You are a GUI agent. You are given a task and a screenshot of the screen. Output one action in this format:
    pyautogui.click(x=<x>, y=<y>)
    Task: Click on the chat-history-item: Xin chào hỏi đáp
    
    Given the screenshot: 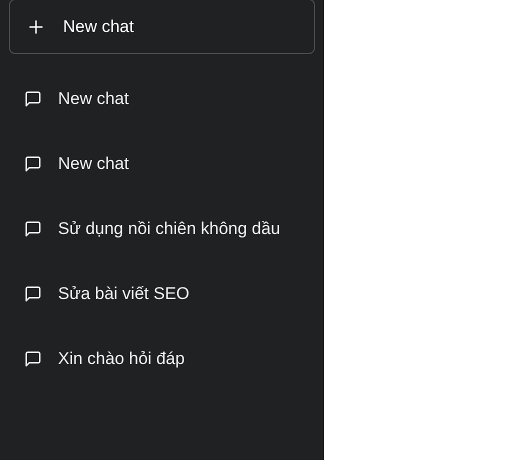 What is the action you would take?
    pyautogui.click(x=162, y=358)
    